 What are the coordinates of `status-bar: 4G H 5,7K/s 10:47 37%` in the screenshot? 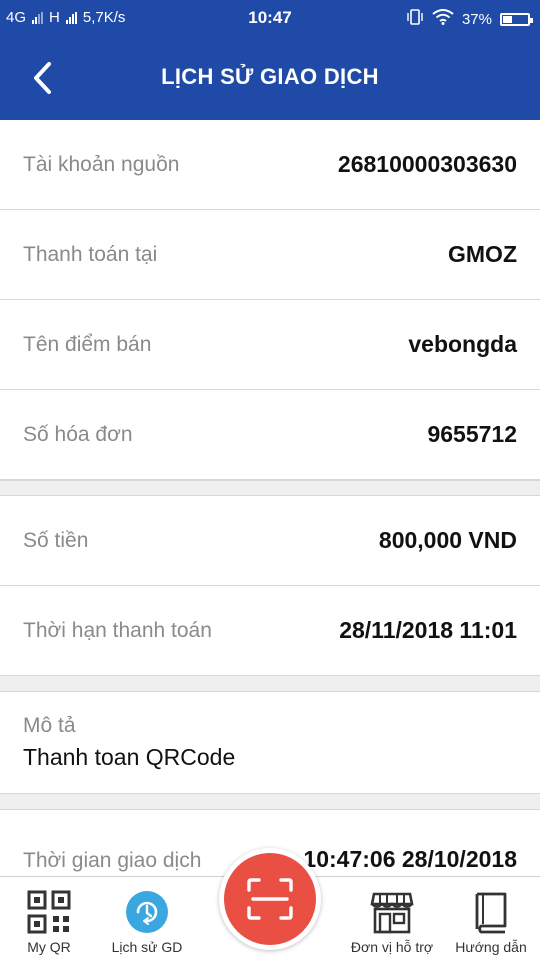 It's located at (270, 18).